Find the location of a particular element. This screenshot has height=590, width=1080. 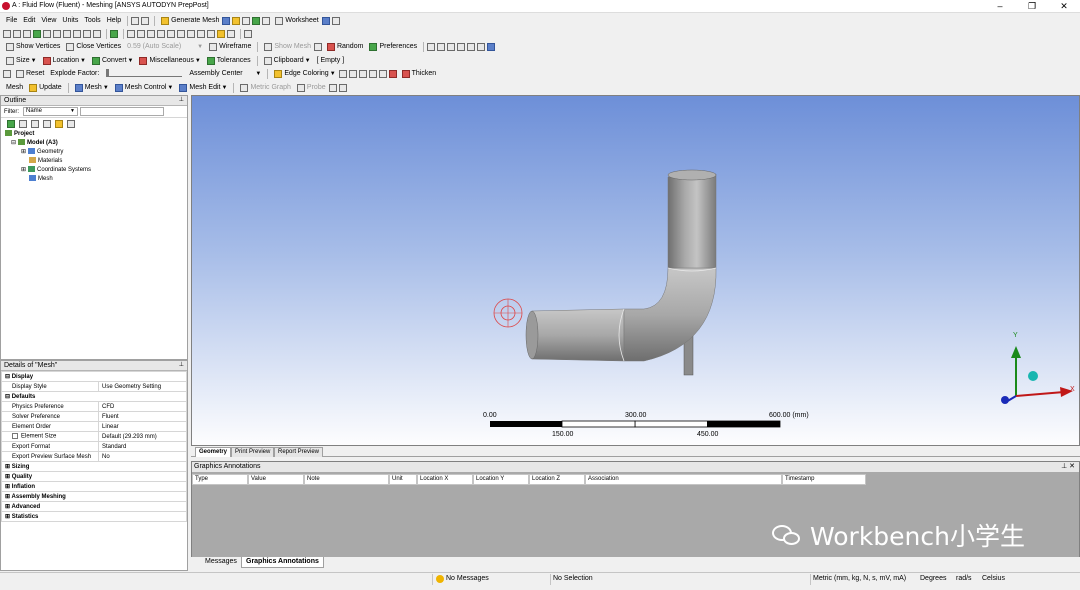

menu-file: File is located at coordinates (11, 21).